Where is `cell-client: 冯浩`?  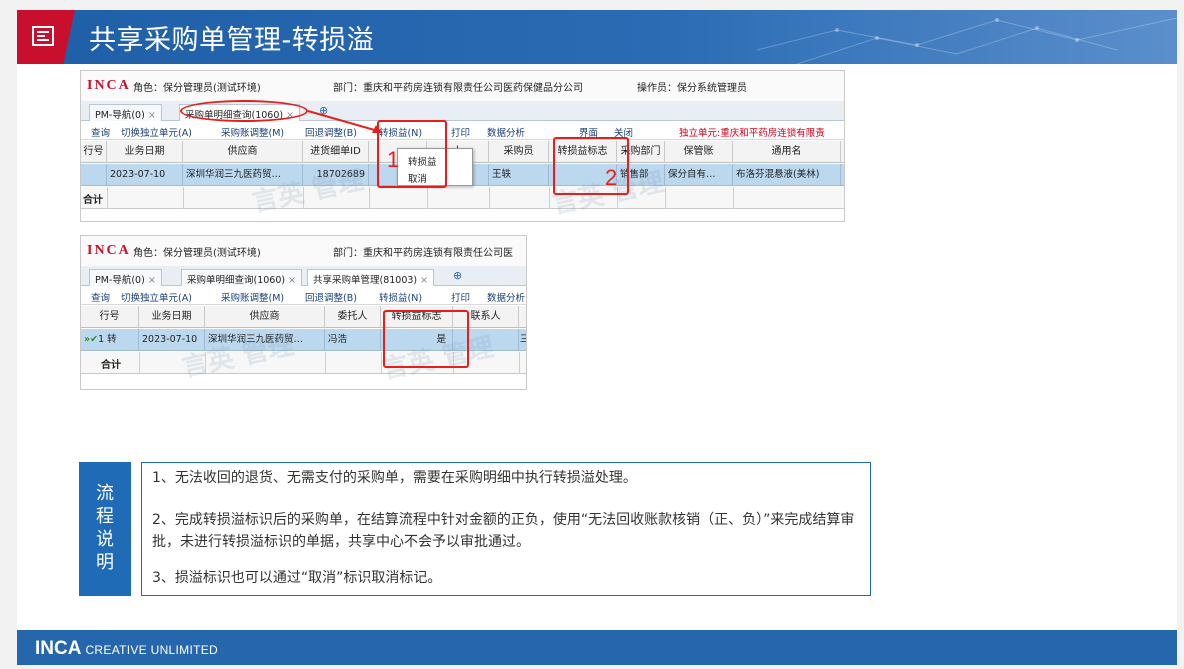
cell-client: 冯浩 is located at coordinates (353, 340).